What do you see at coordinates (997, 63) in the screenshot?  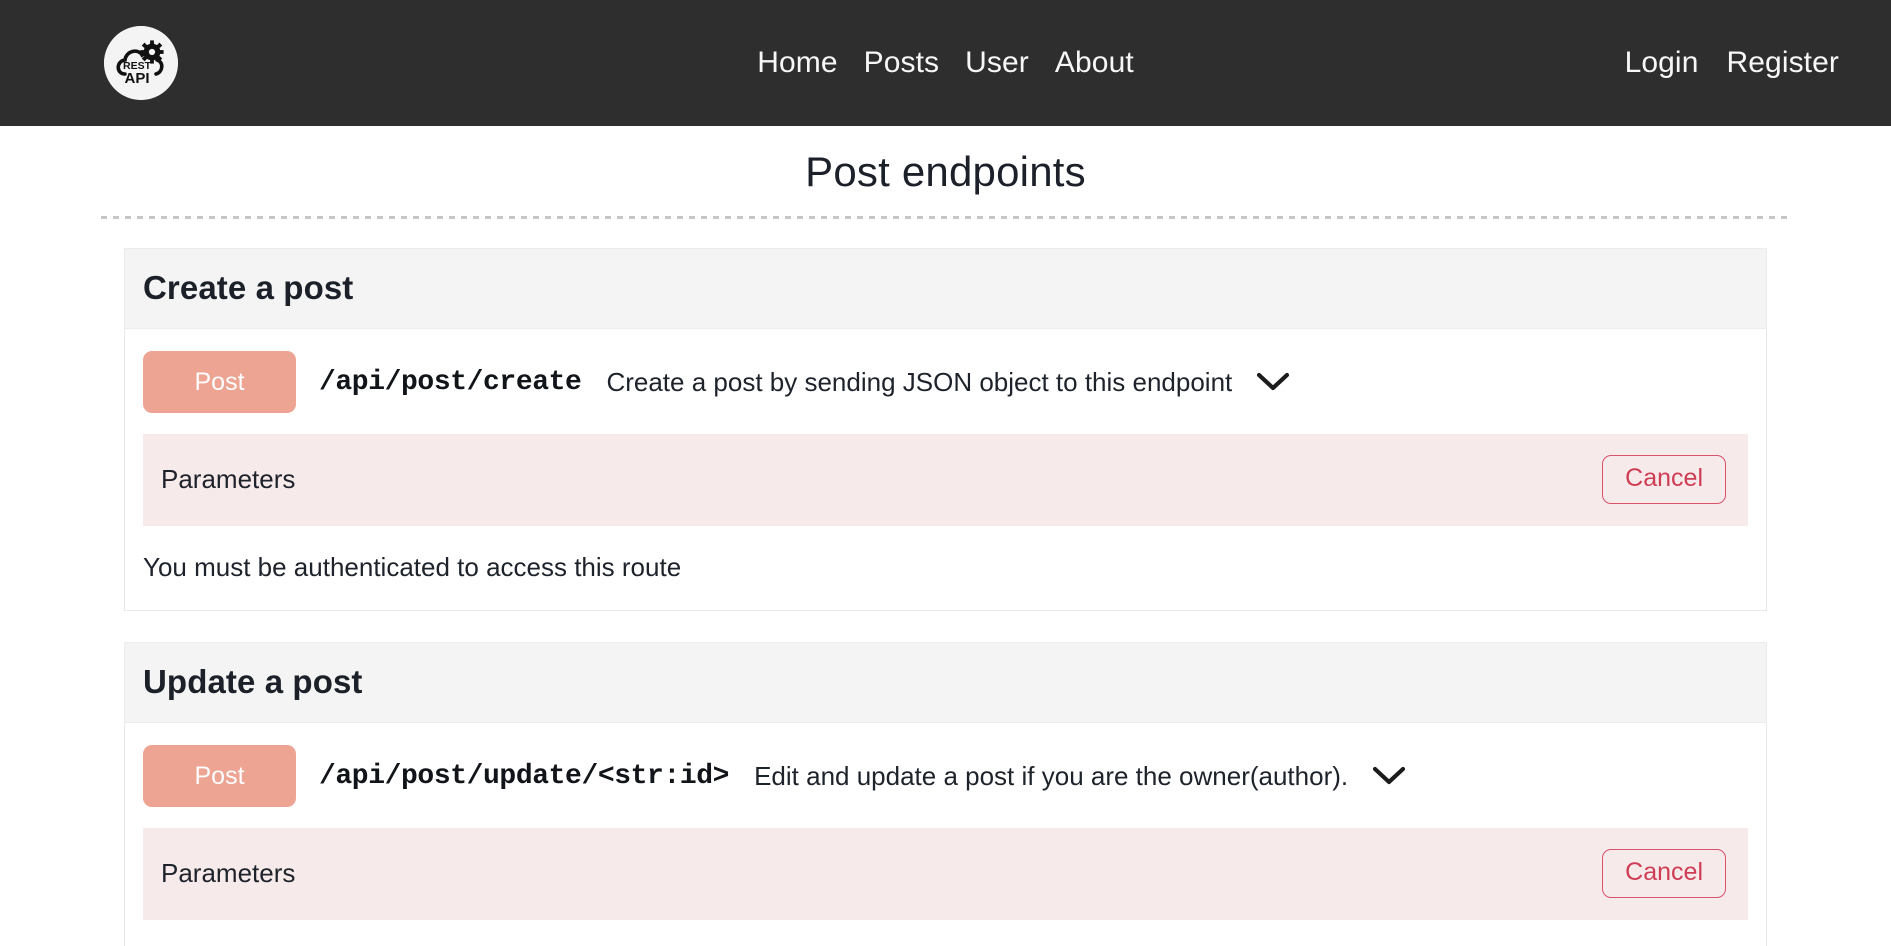 I see `nav-link-user: User` at bounding box center [997, 63].